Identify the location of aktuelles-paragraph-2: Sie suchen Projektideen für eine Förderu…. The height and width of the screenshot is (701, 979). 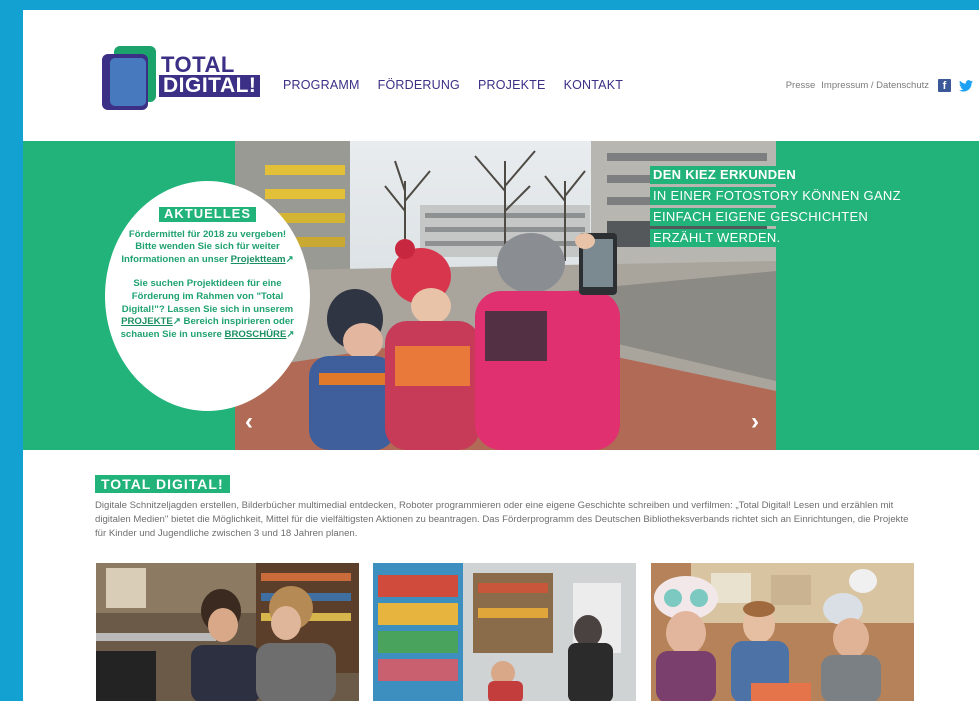
(207, 309).